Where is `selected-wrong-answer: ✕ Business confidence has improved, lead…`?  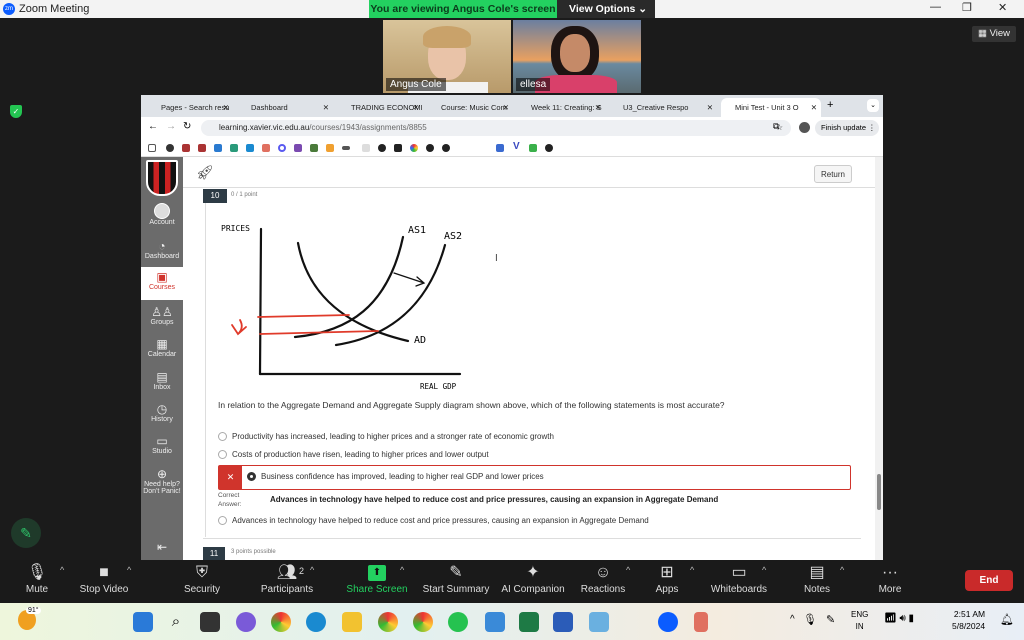 selected-wrong-answer: ✕ Business confidence has improved, lead… is located at coordinates (534, 477).